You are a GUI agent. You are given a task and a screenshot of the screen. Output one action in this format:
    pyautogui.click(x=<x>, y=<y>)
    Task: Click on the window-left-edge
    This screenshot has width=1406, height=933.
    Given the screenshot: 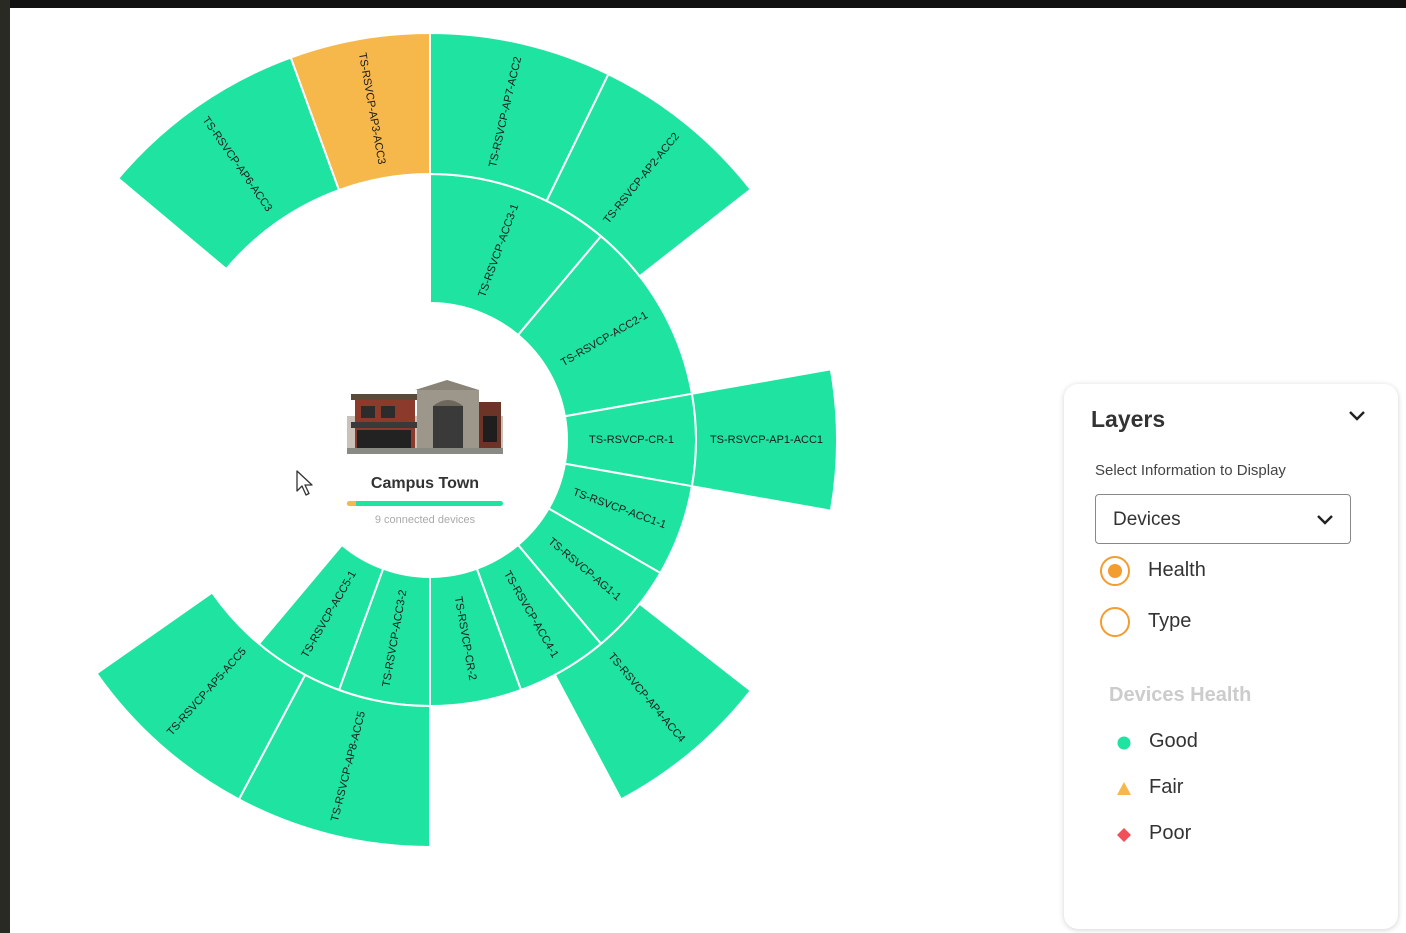 What is the action you would take?
    pyautogui.click(x=5, y=466)
    